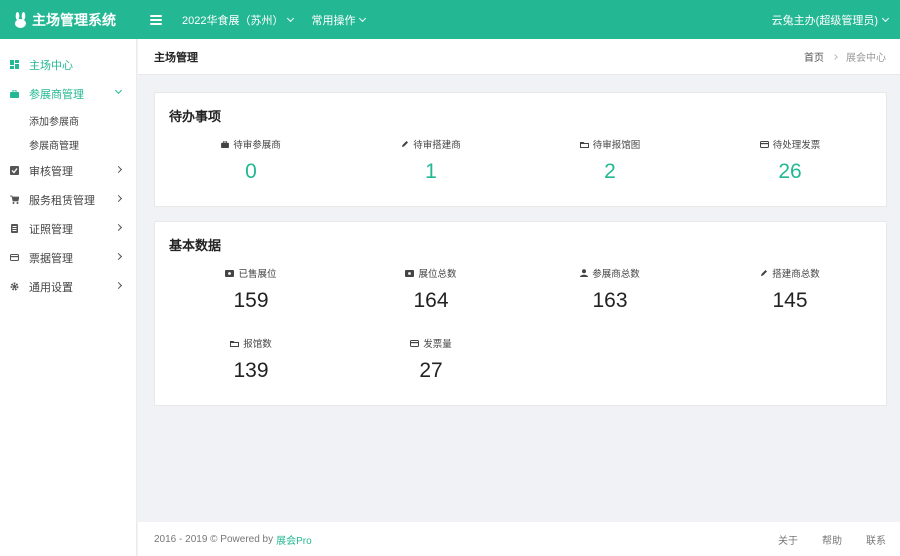 This screenshot has width=900, height=556. What do you see at coordinates (788, 539) in the screenshot?
I see `footer-link-about: 关于` at bounding box center [788, 539].